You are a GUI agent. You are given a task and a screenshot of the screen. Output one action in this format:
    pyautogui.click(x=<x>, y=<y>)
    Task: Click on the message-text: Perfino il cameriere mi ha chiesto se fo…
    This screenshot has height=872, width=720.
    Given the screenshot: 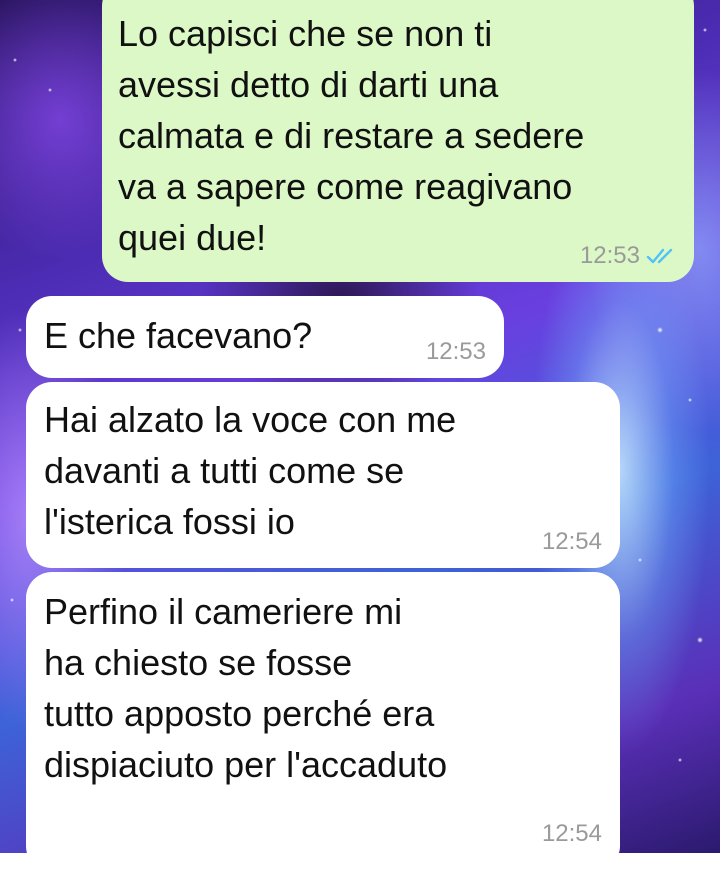 What is the action you would take?
    pyautogui.click(x=246, y=688)
    